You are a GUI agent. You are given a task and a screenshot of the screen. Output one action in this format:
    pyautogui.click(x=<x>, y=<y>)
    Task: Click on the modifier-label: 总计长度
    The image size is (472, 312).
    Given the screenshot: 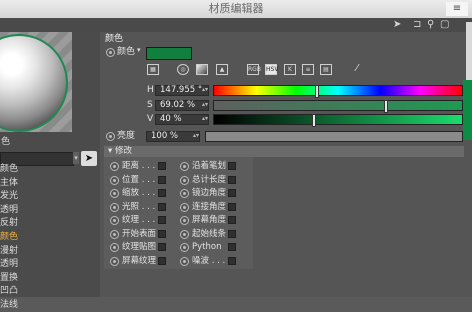 What is the action you would take?
    pyautogui.click(x=209, y=179)
    